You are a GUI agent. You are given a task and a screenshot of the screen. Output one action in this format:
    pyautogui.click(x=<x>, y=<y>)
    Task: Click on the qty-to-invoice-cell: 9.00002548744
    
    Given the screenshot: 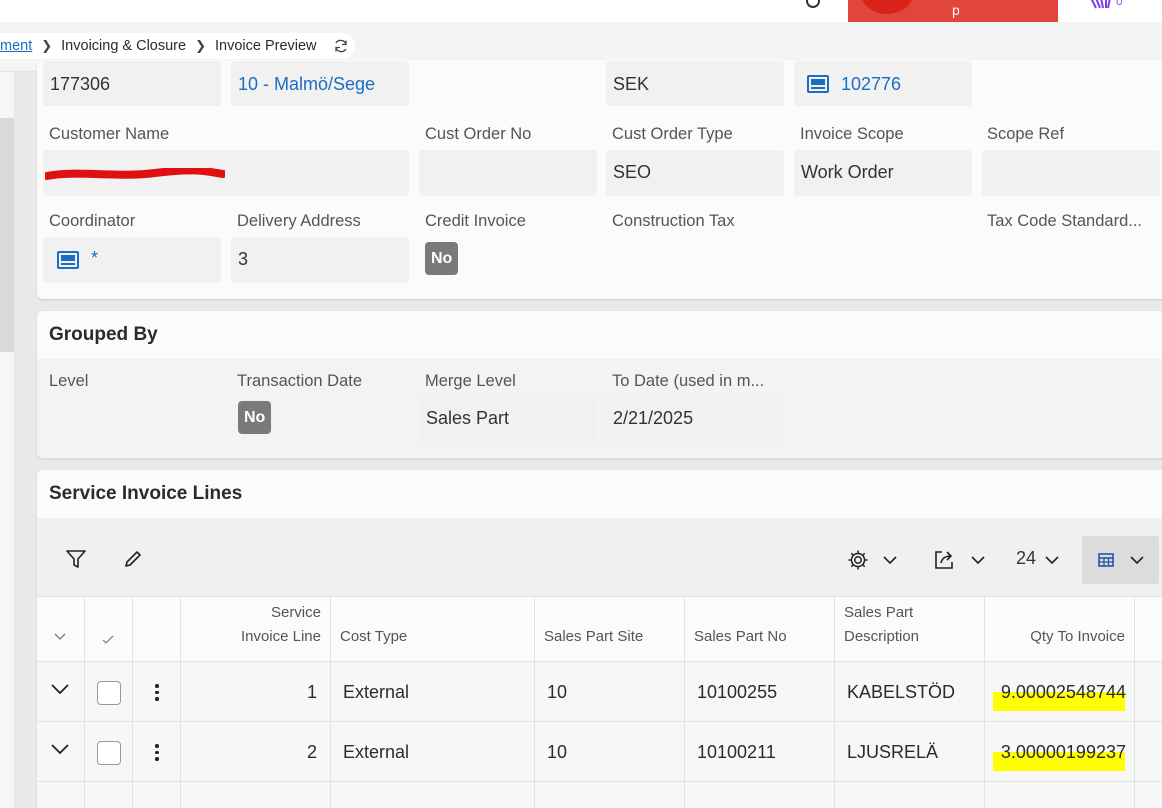 What is the action you would take?
    pyautogui.click(x=1060, y=692)
    